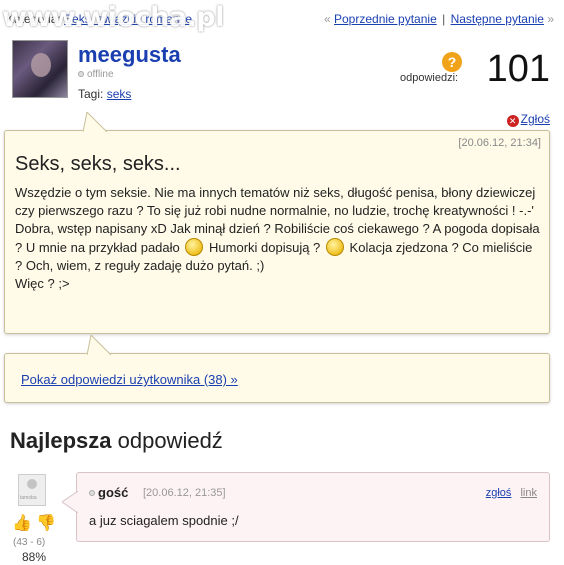 This screenshot has height=565, width=564. I want to click on answers-count: 101, so click(518, 69).